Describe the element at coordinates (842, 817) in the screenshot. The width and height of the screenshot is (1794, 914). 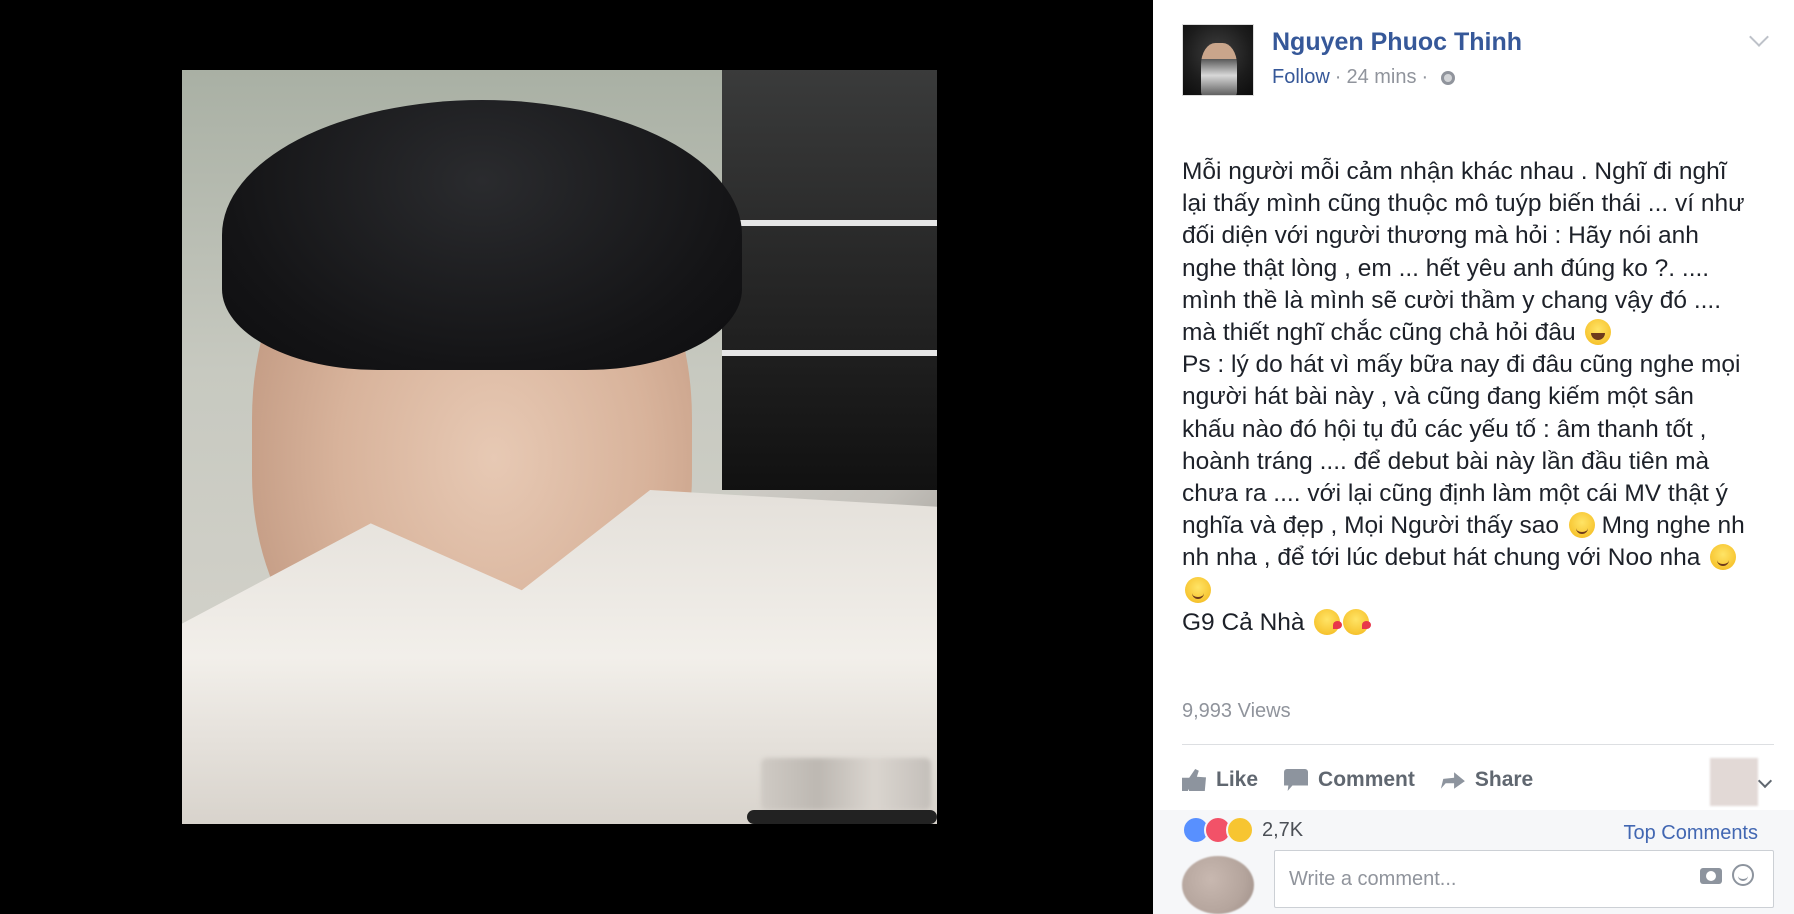
I see `blurred-watermark-underline` at that location.